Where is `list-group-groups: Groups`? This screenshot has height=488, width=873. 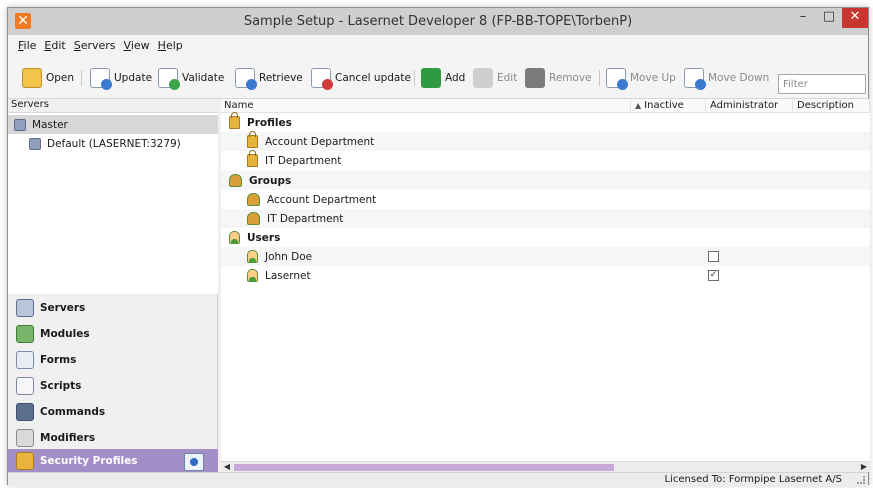
list-group-groups: Groups is located at coordinates (545, 180).